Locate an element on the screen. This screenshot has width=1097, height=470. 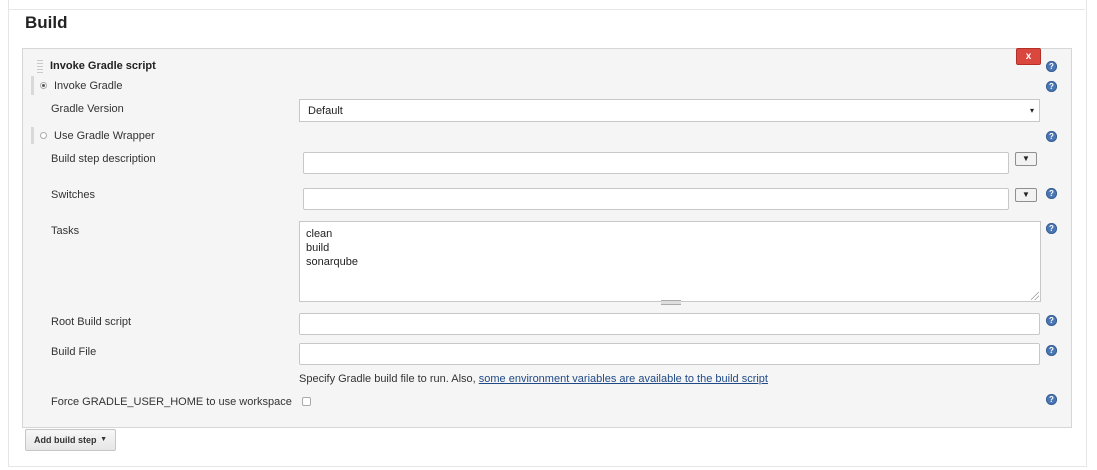
chevron-down-icon: ▾ is located at coordinates (1031, 110).